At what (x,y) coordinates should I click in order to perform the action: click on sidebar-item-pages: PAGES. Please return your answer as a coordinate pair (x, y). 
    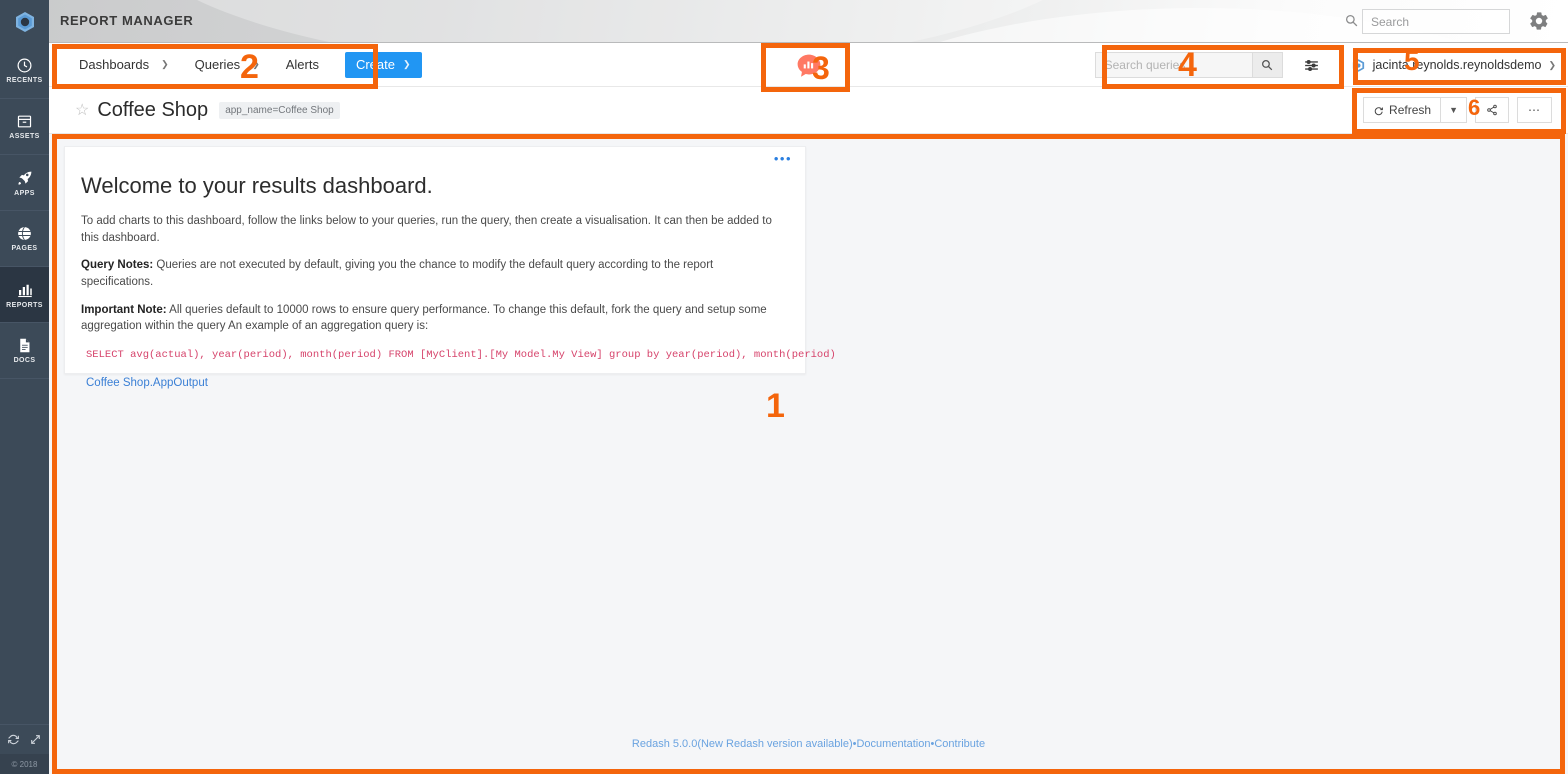
    Looking at the image, I should click on (24, 239).